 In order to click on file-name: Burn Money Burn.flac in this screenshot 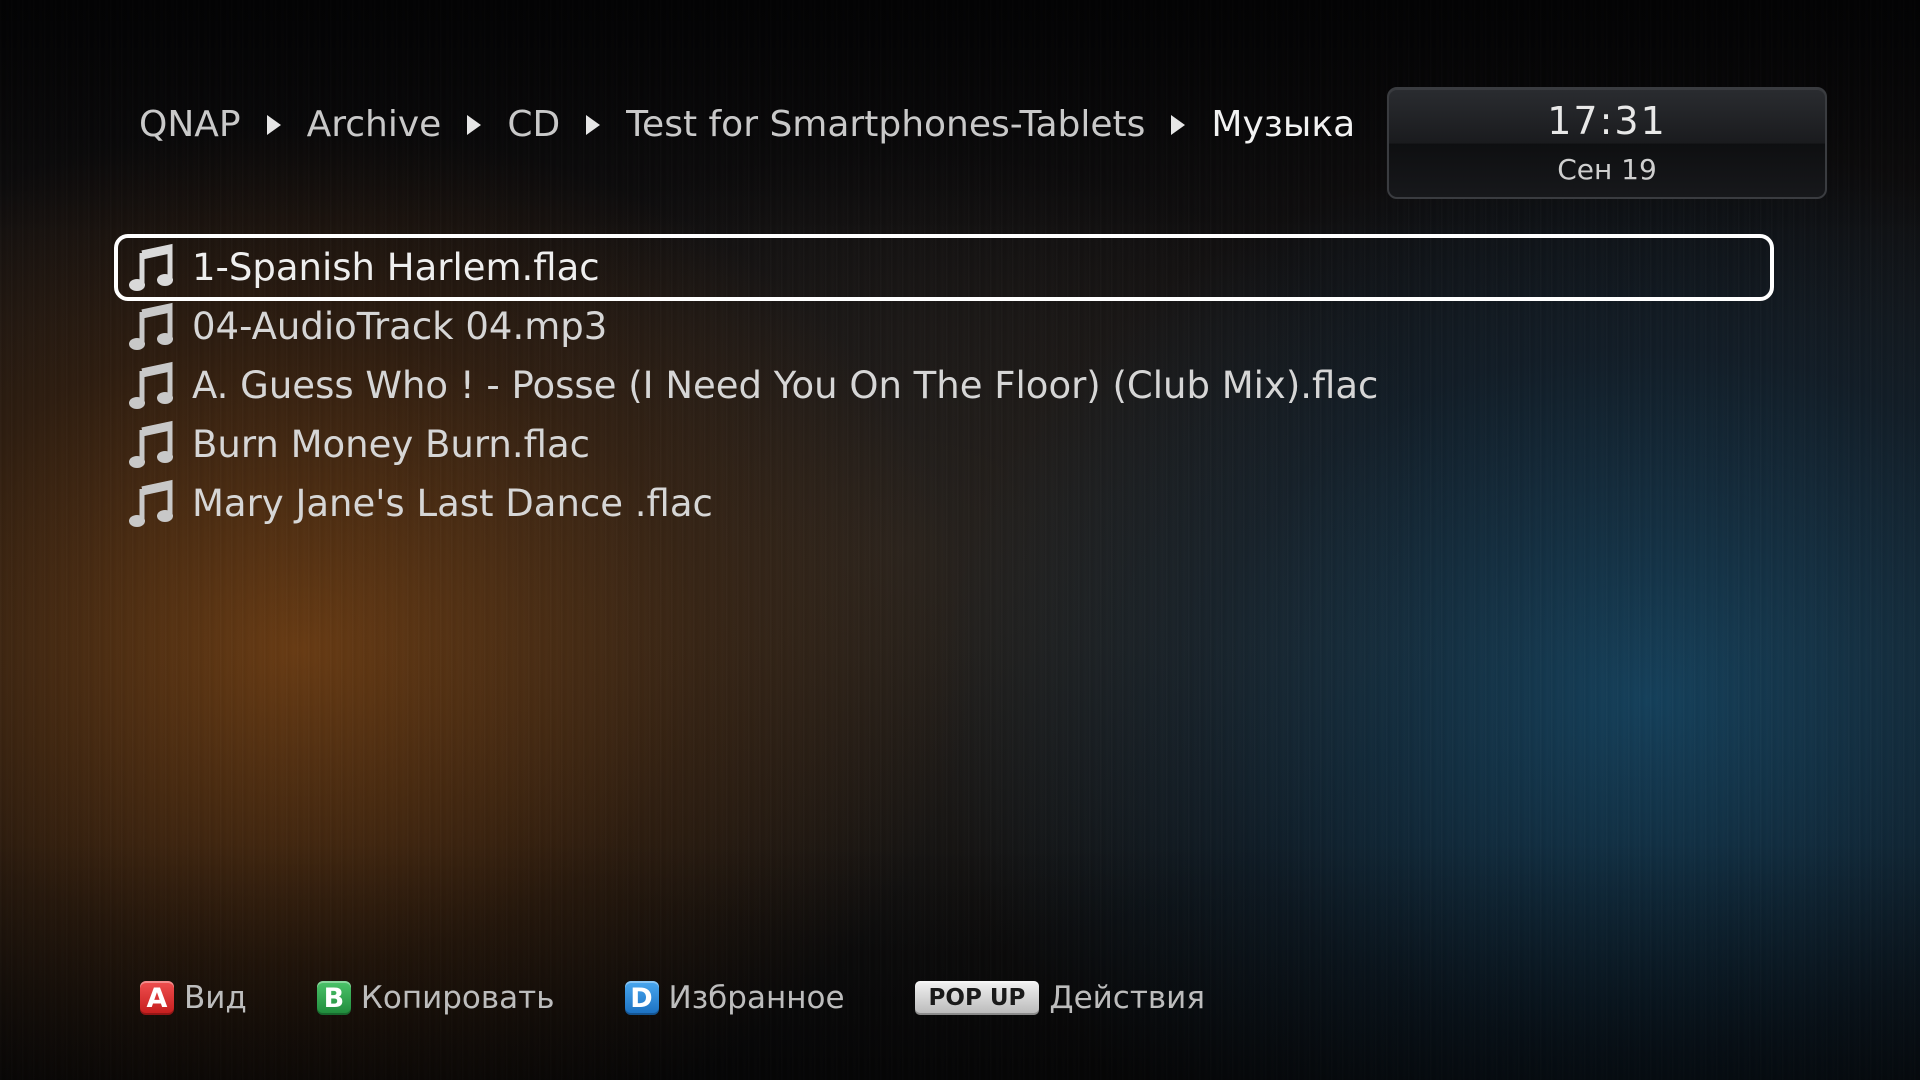, I will do `click(391, 444)`.